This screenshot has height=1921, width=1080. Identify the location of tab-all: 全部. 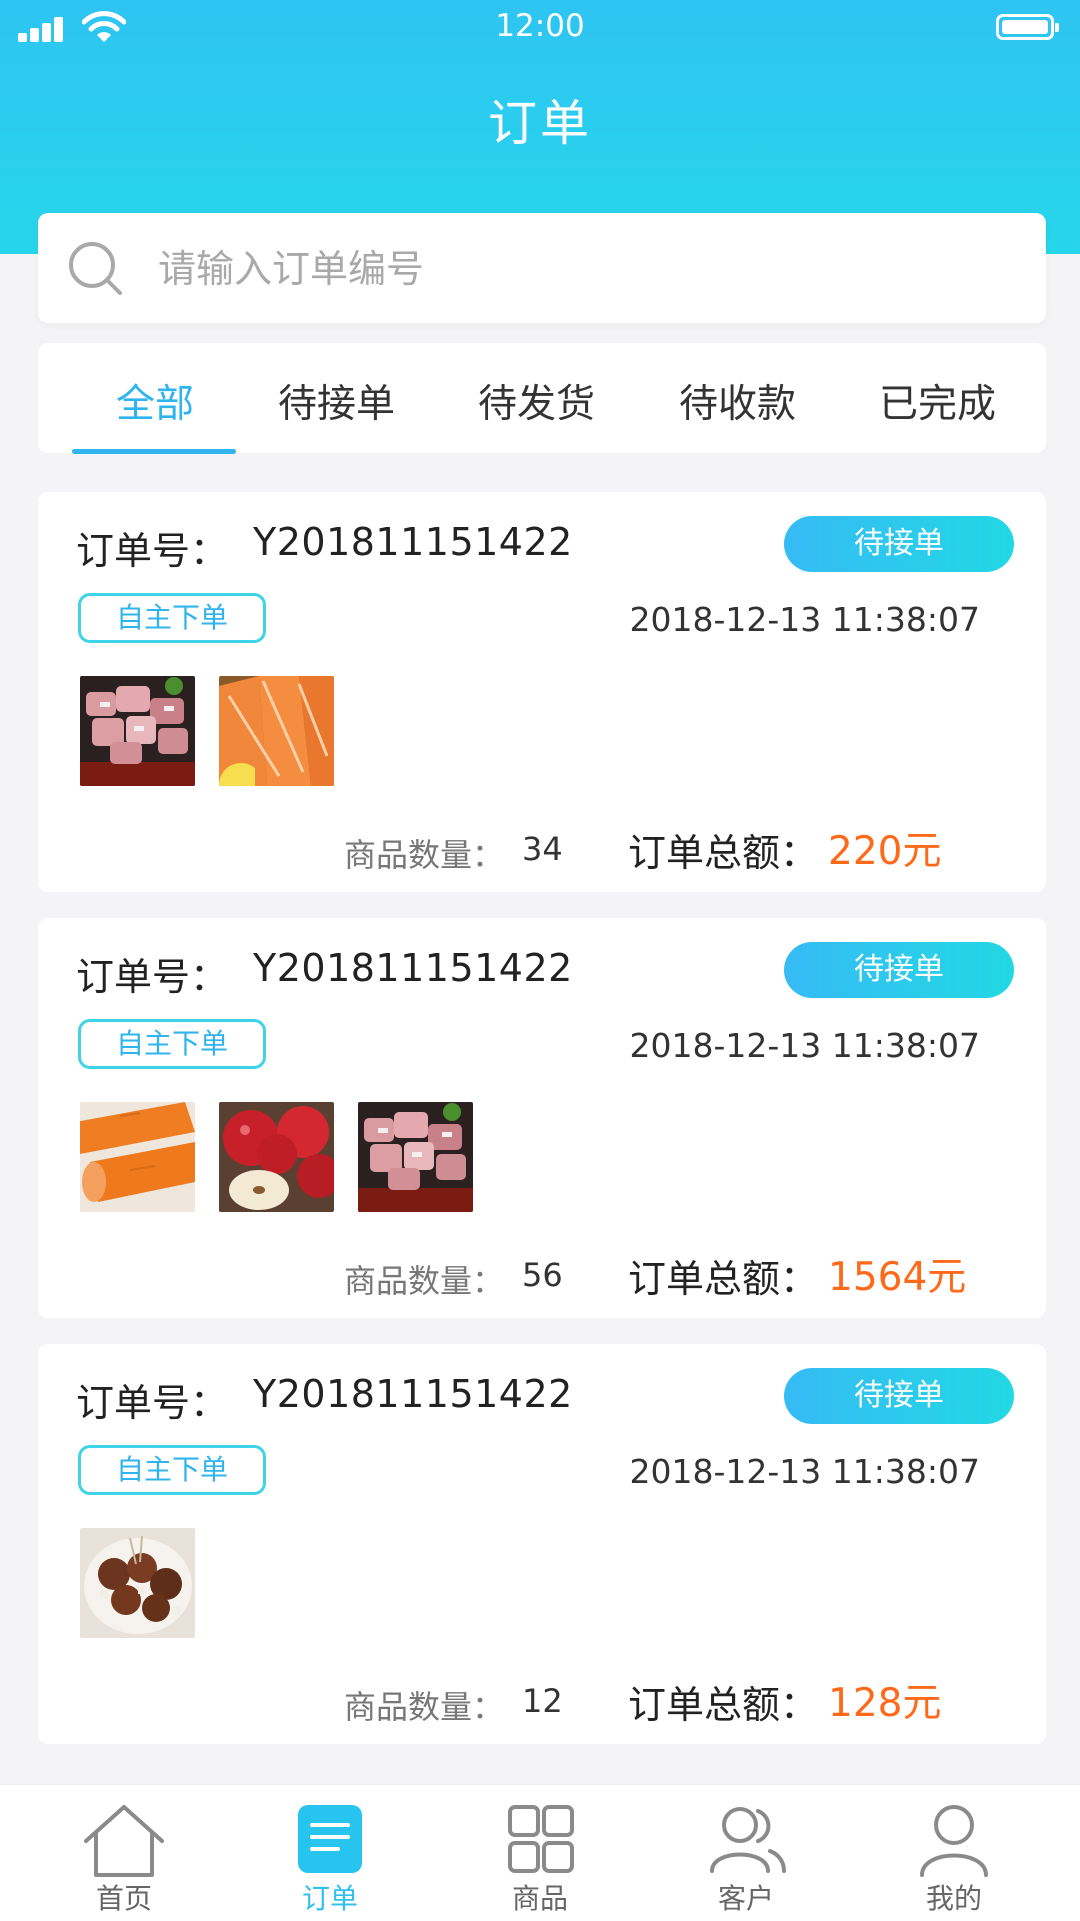
(155, 401).